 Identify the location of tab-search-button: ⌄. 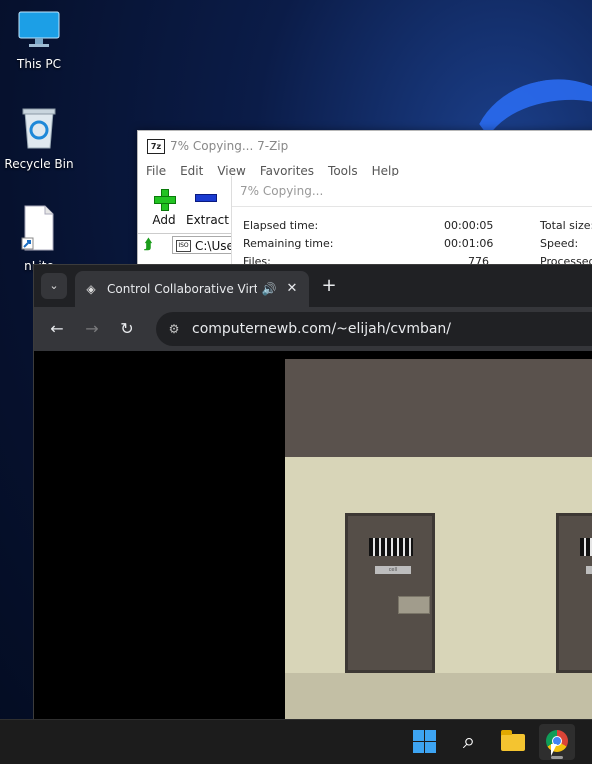
(54, 286).